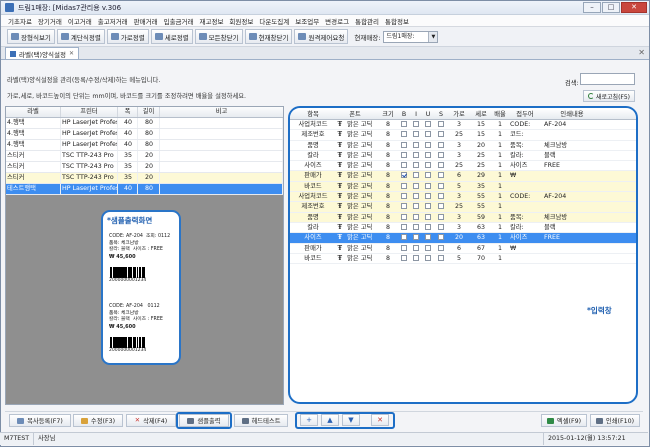 This screenshot has height=447, width=650. What do you see at coordinates (641, 52) in the screenshot?
I see `close-tab-icon: ✕` at bounding box center [641, 52].